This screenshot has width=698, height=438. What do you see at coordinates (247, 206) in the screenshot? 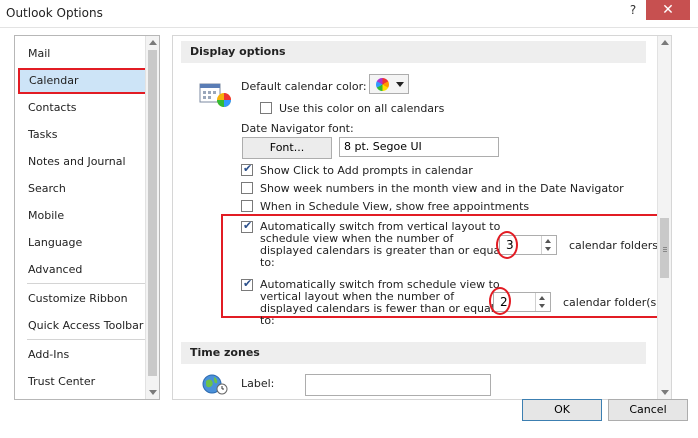
I see `show-free-appointments-checkbox` at bounding box center [247, 206].